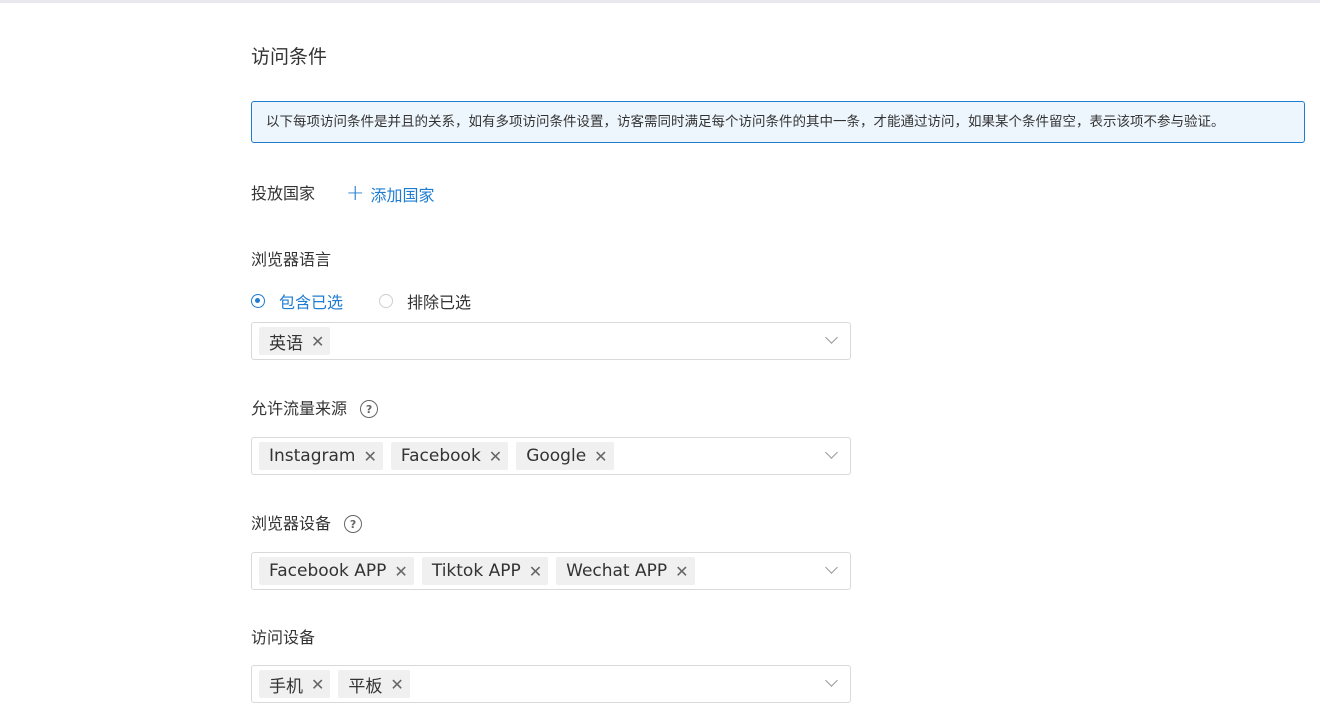 The image size is (1320, 705). I want to click on tag-access-device: 手机 ✕, so click(295, 684).